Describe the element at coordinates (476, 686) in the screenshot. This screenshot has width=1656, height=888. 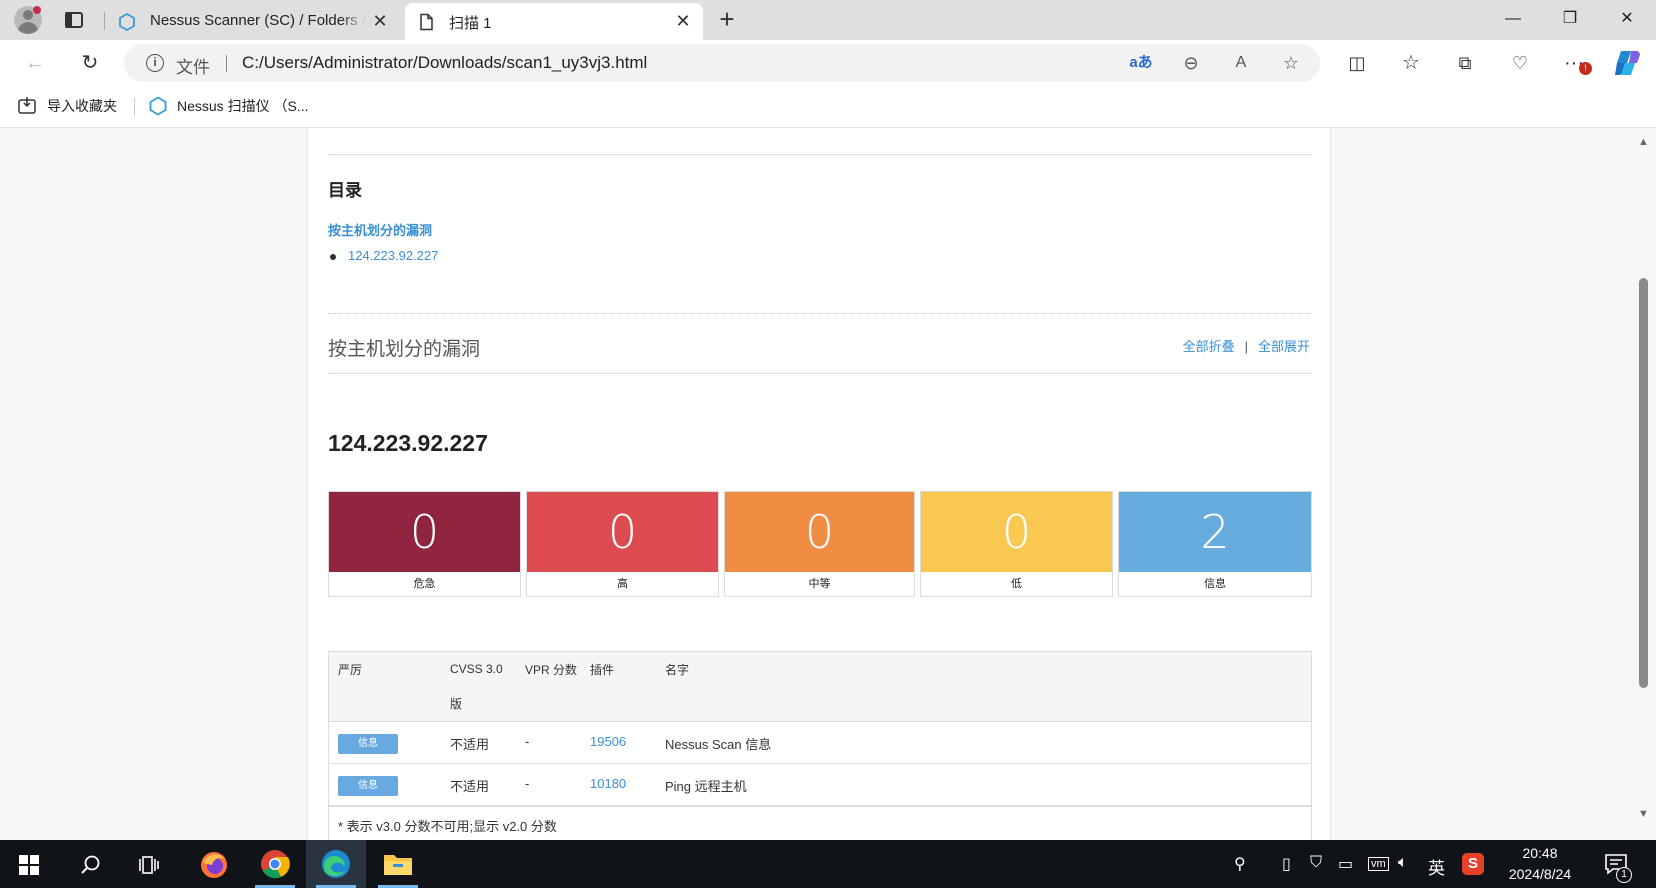
I see `header-cvss: CVSS 3.0 版` at that location.